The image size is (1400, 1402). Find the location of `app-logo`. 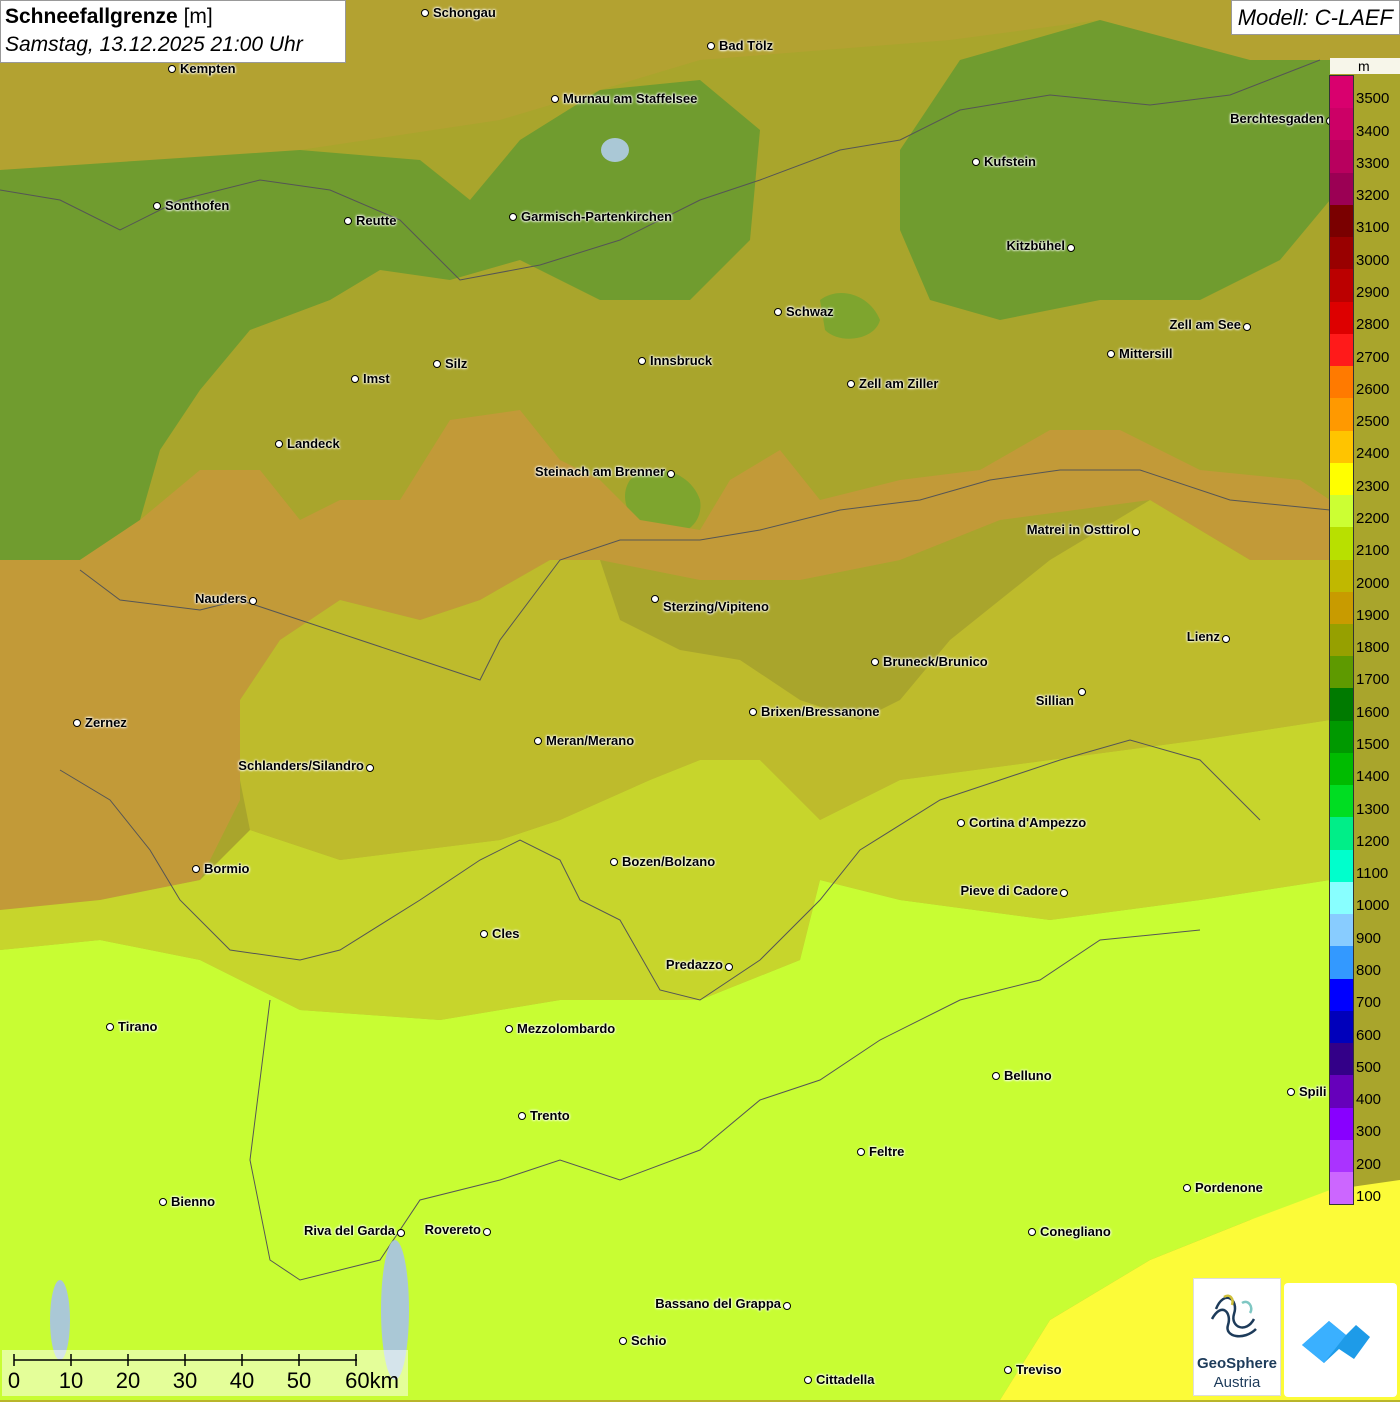

app-logo is located at coordinates (1340, 1340).